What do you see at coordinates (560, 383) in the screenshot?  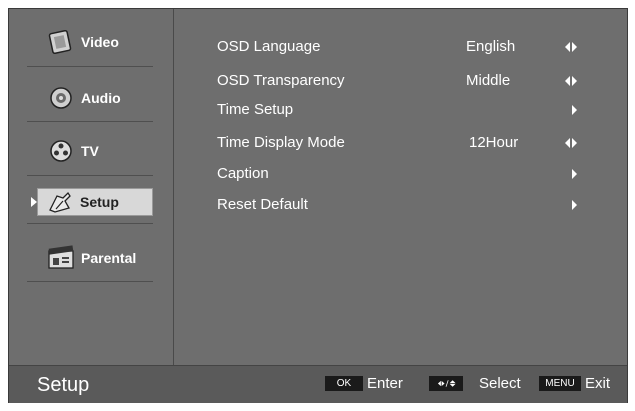 I see `menu-key: MENU` at bounding box center [560, 383].